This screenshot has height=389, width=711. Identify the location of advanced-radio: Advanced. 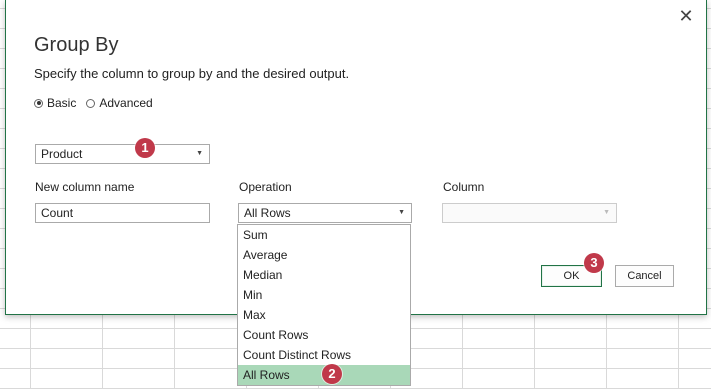
(119, 103).